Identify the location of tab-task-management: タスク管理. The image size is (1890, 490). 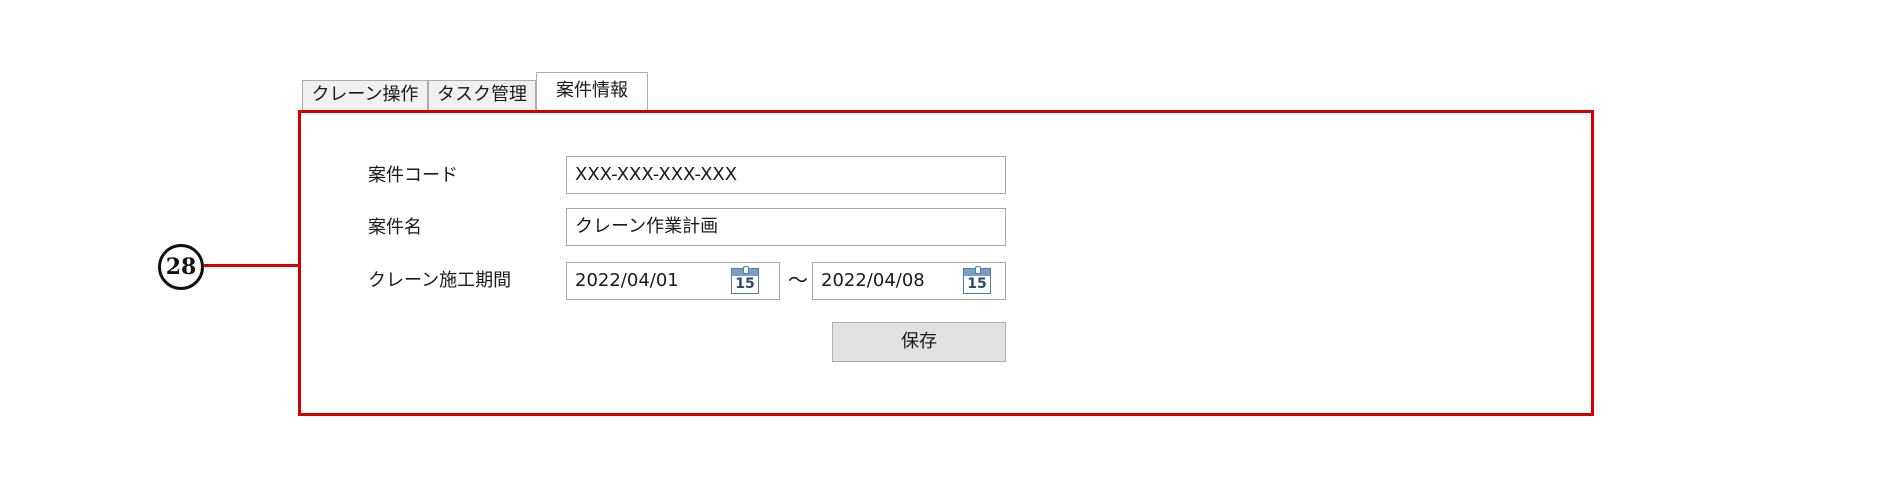
(482, 95).